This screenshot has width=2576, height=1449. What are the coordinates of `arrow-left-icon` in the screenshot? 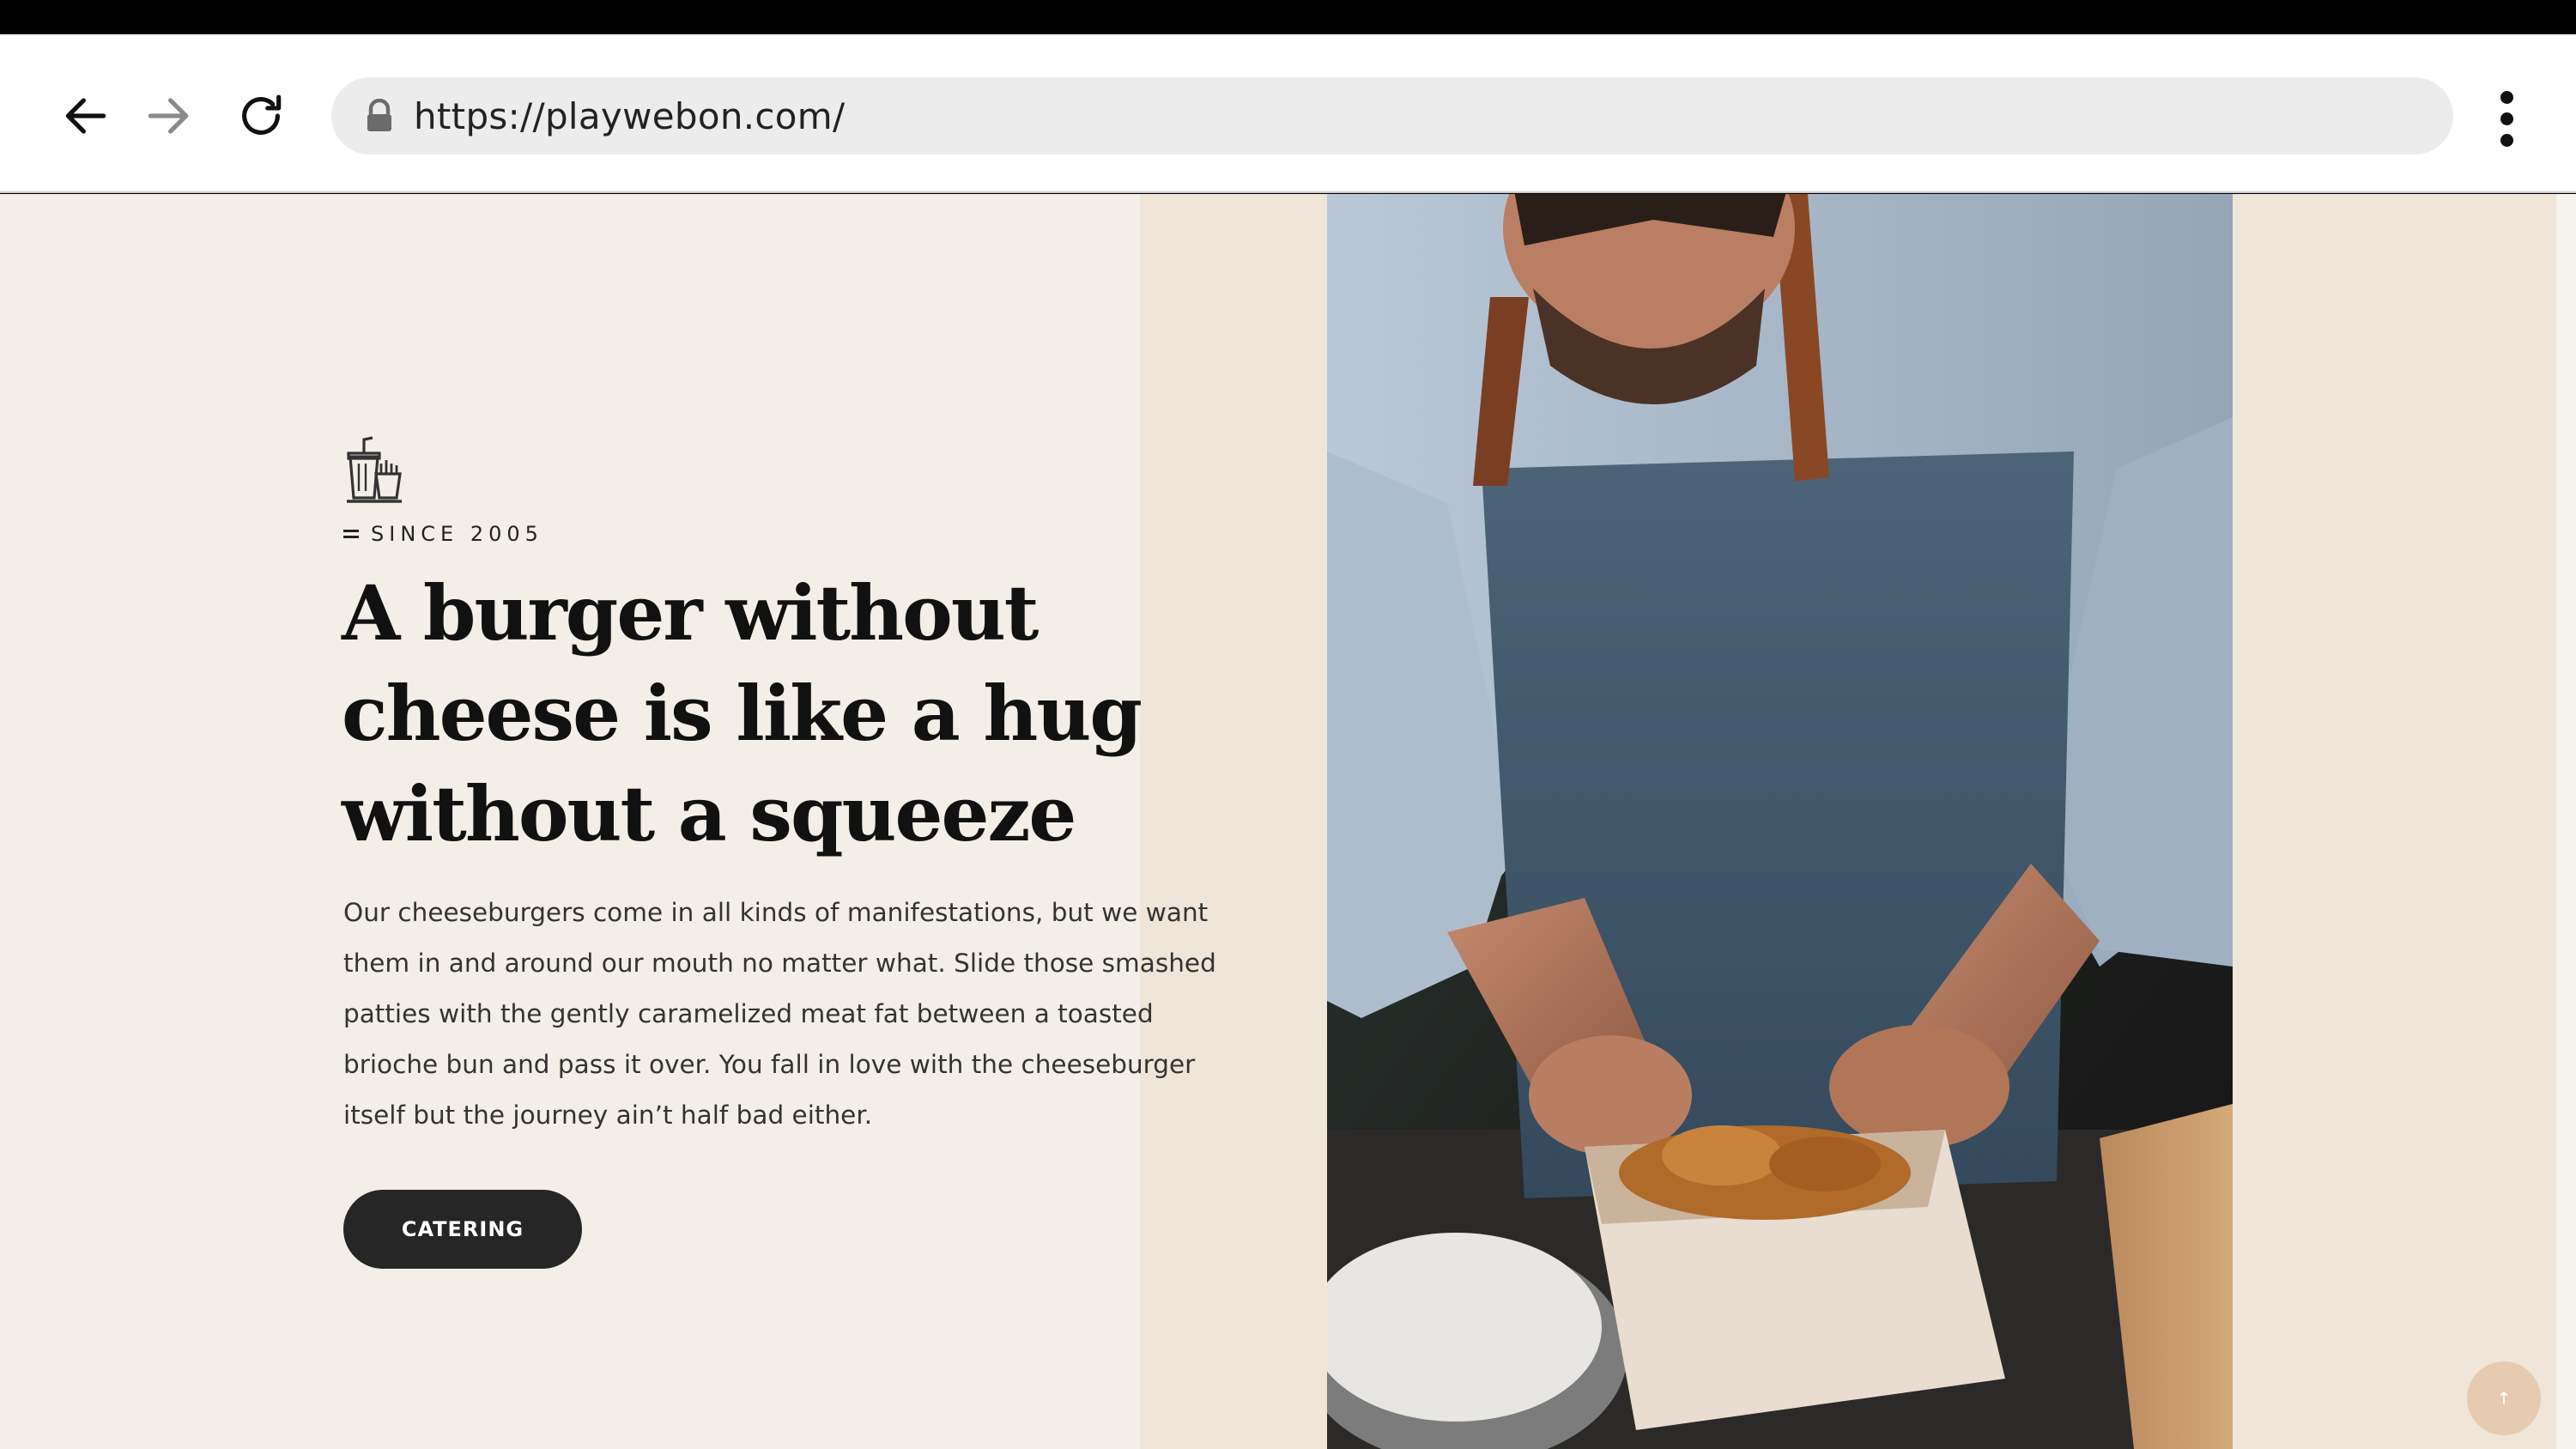 It's located at (85, 116).